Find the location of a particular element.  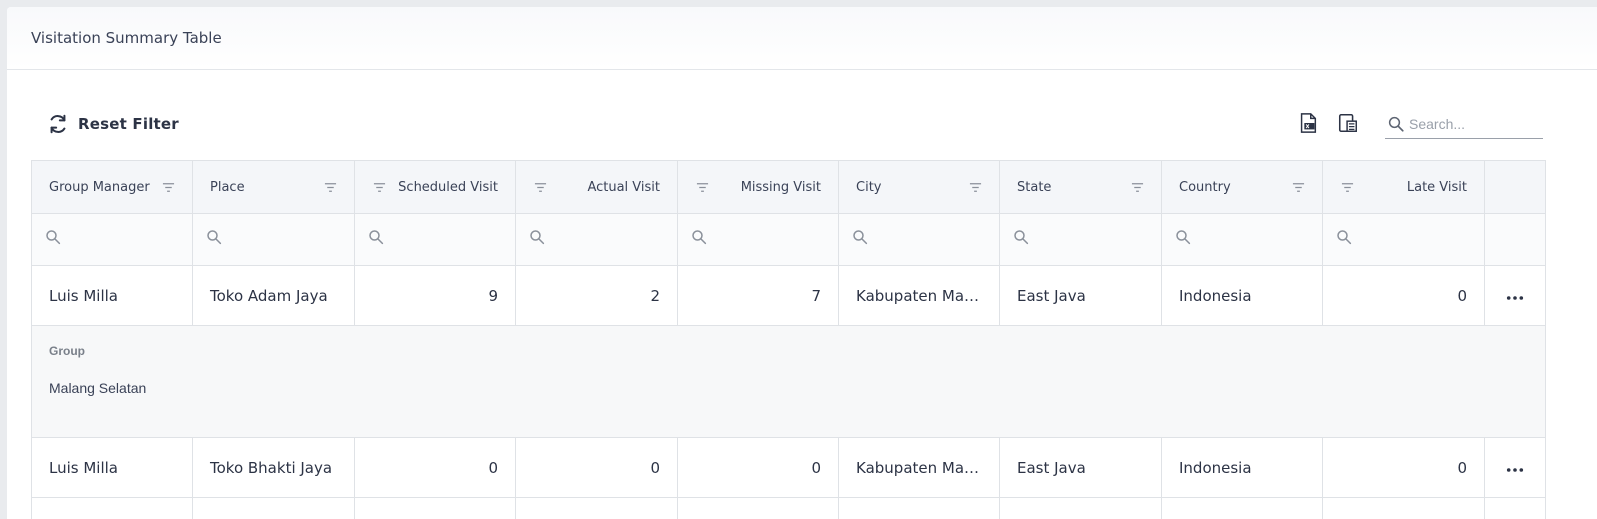

col-header-late-visit: Late Visit is located at coordinates (1403, 187).